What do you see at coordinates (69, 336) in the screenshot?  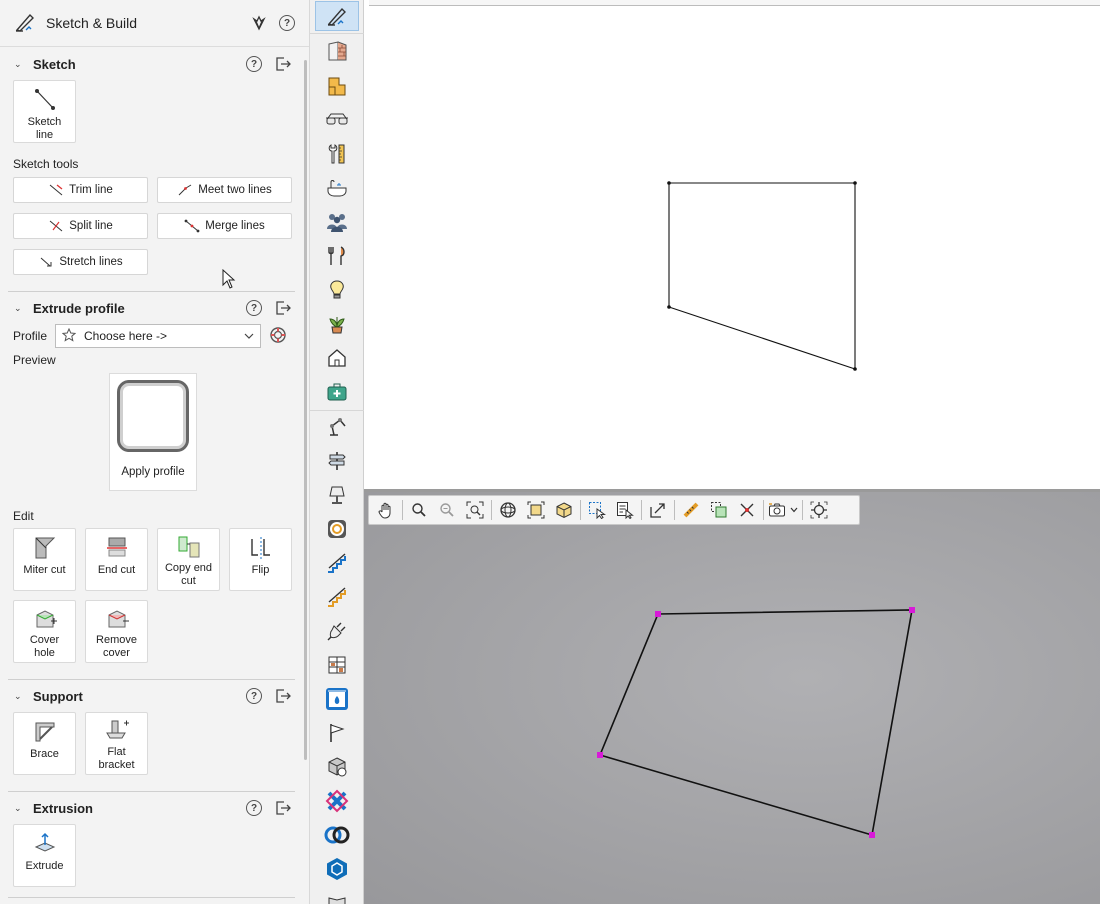 I see `star-icon` at bounding box center [69, 336].